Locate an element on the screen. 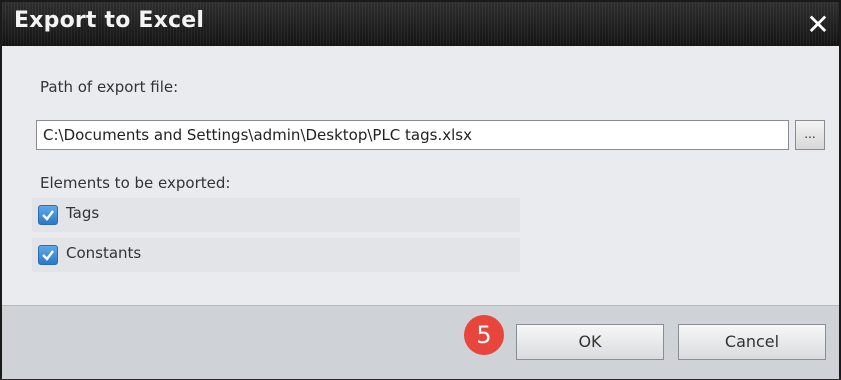 The height and width of the screenshot is (380, 841). ok-button: OK is located at coordinates (590, 342).